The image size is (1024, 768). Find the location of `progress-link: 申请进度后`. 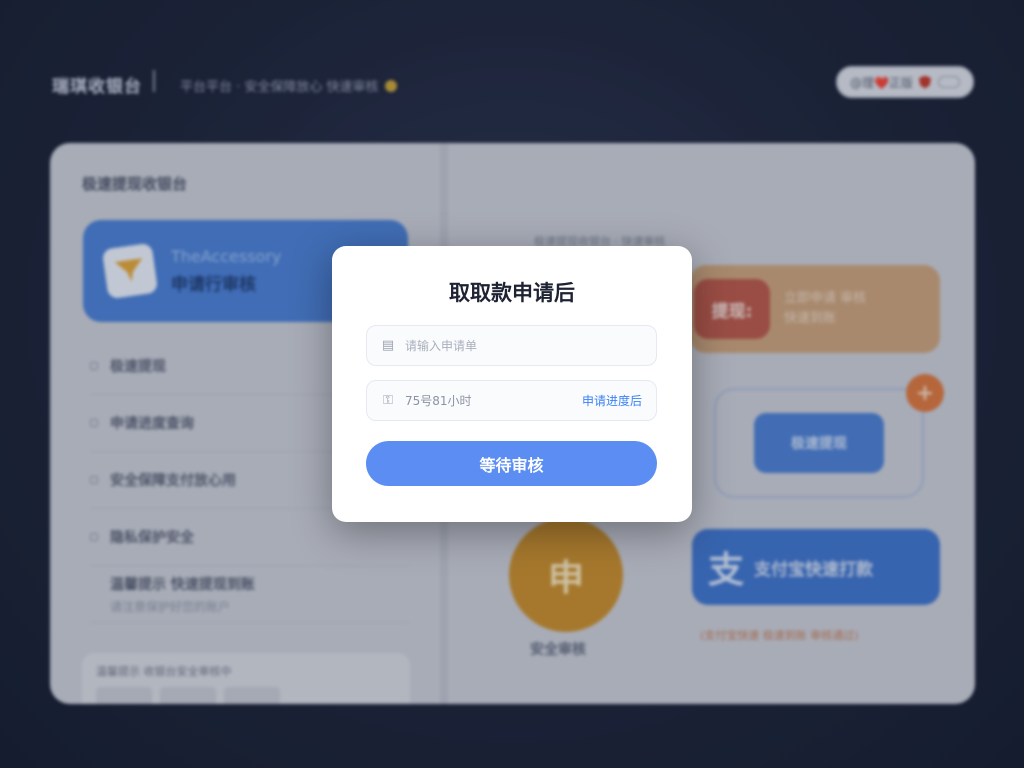

progress-link: 申请进度后 is located at coordinates (612, 400).